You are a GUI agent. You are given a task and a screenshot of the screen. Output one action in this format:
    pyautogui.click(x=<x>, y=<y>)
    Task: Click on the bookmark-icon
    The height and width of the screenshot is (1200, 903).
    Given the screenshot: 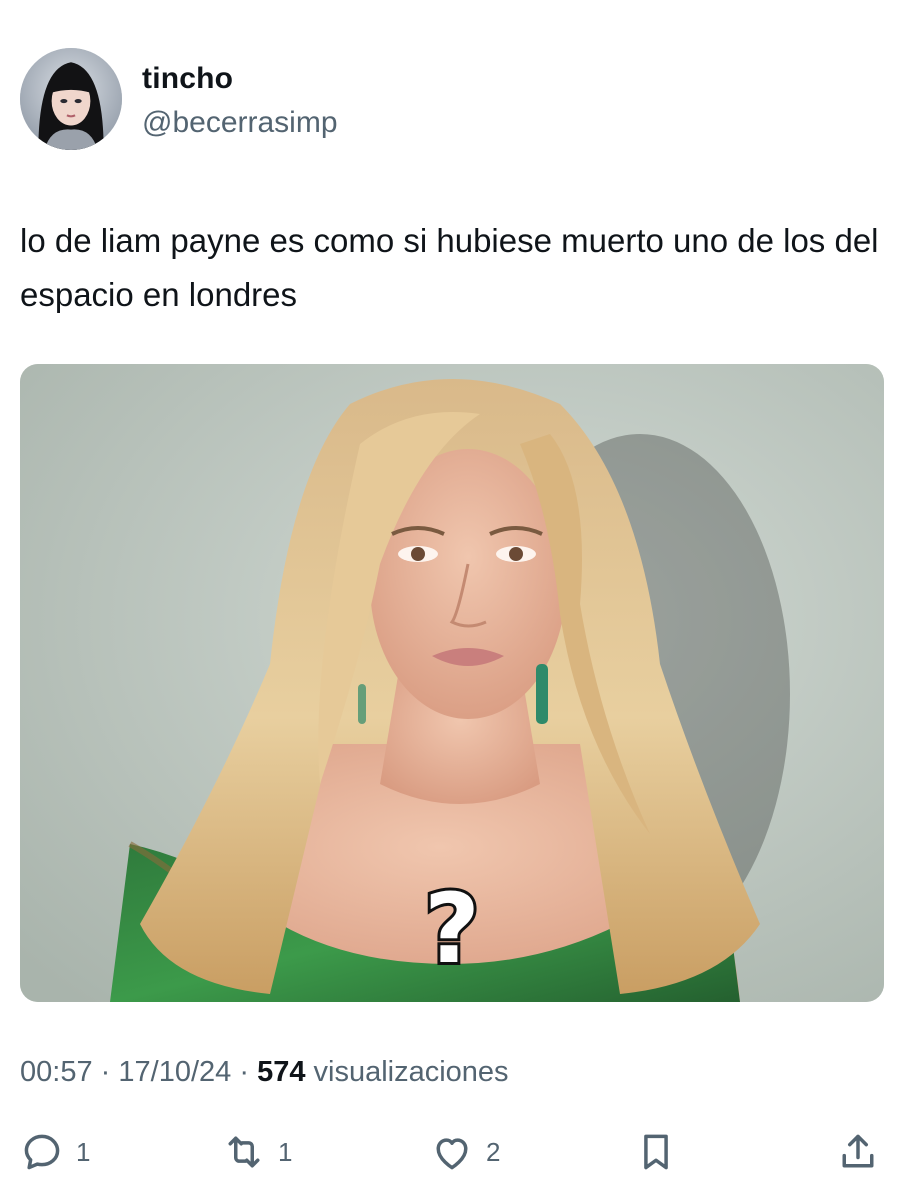 What is the action you would take?
    pyautogui.click(x=656, y=1152)
    